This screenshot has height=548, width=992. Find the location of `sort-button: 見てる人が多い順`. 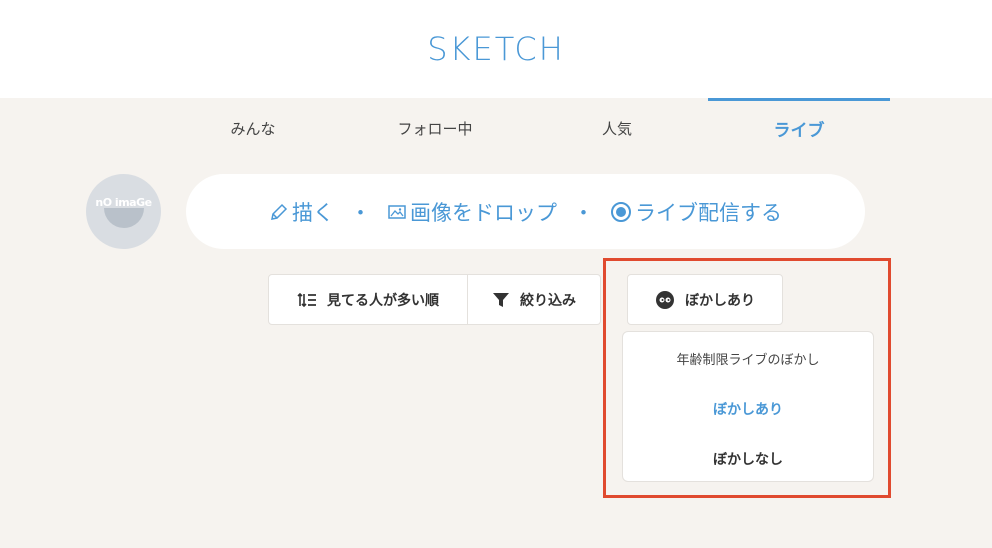

sort-button: 見てる人が多い順 is located at coordinates (368, 299).